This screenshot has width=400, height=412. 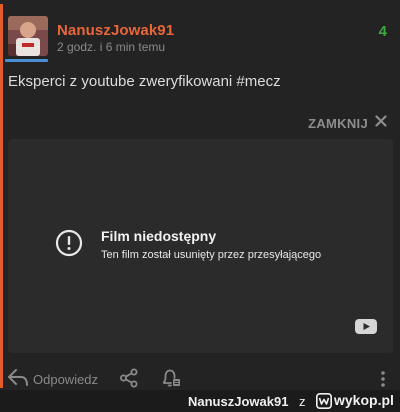 What do you see at coordinates (159, 236) in the screenshot?
I see `video-unavailable-title: Film niedostępny` at bounding box center [159, 236].